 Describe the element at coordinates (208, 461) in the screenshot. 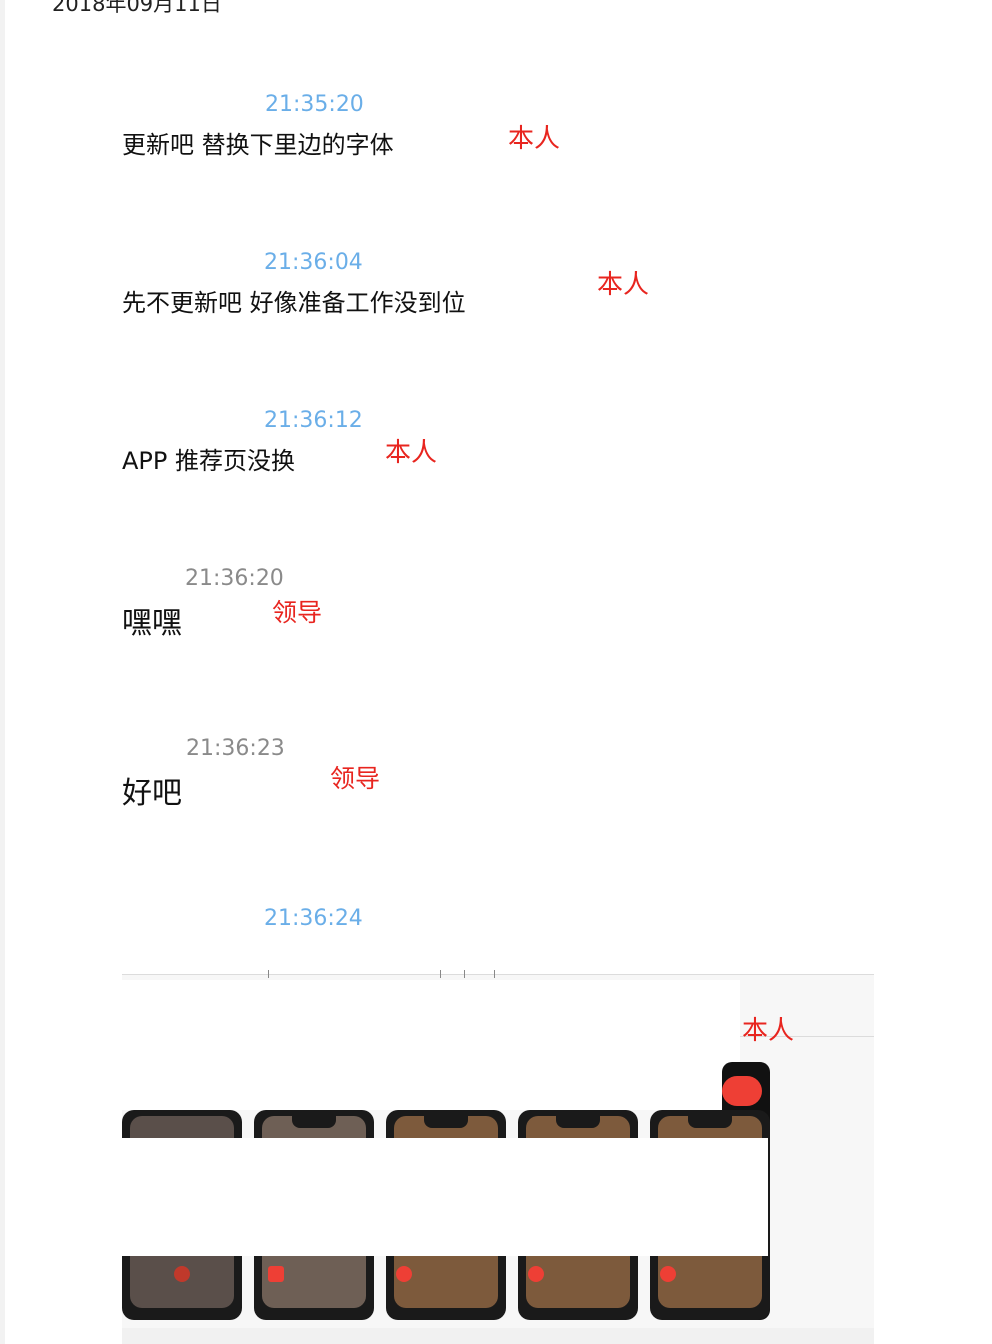

I see `message-text: APP 推荐页没换` at that location.